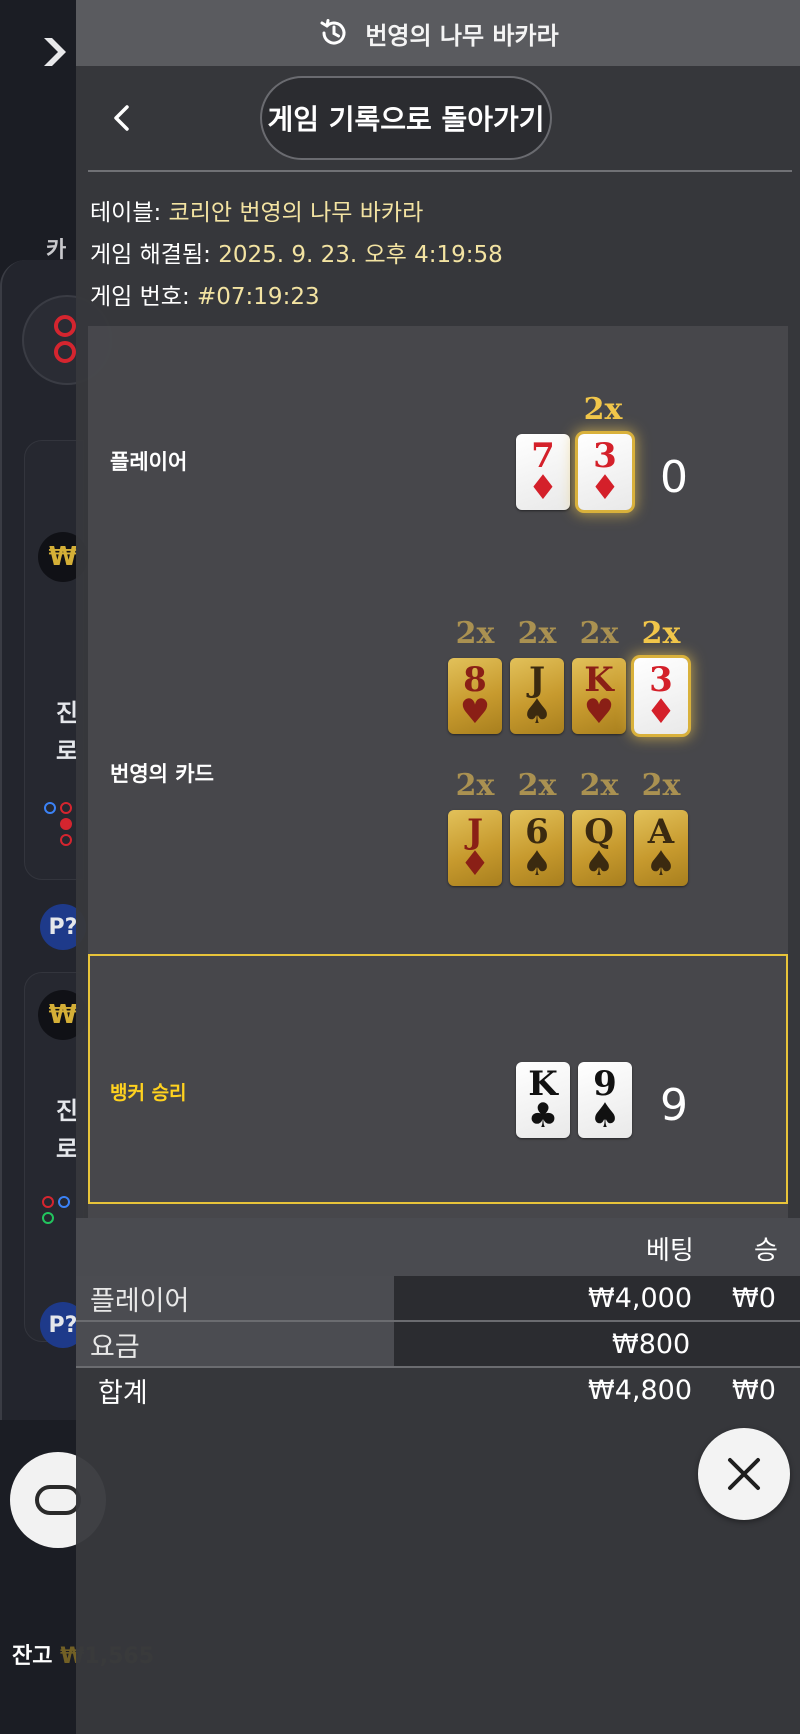  I want to click on banker-score: 9, so click(674, 1105).